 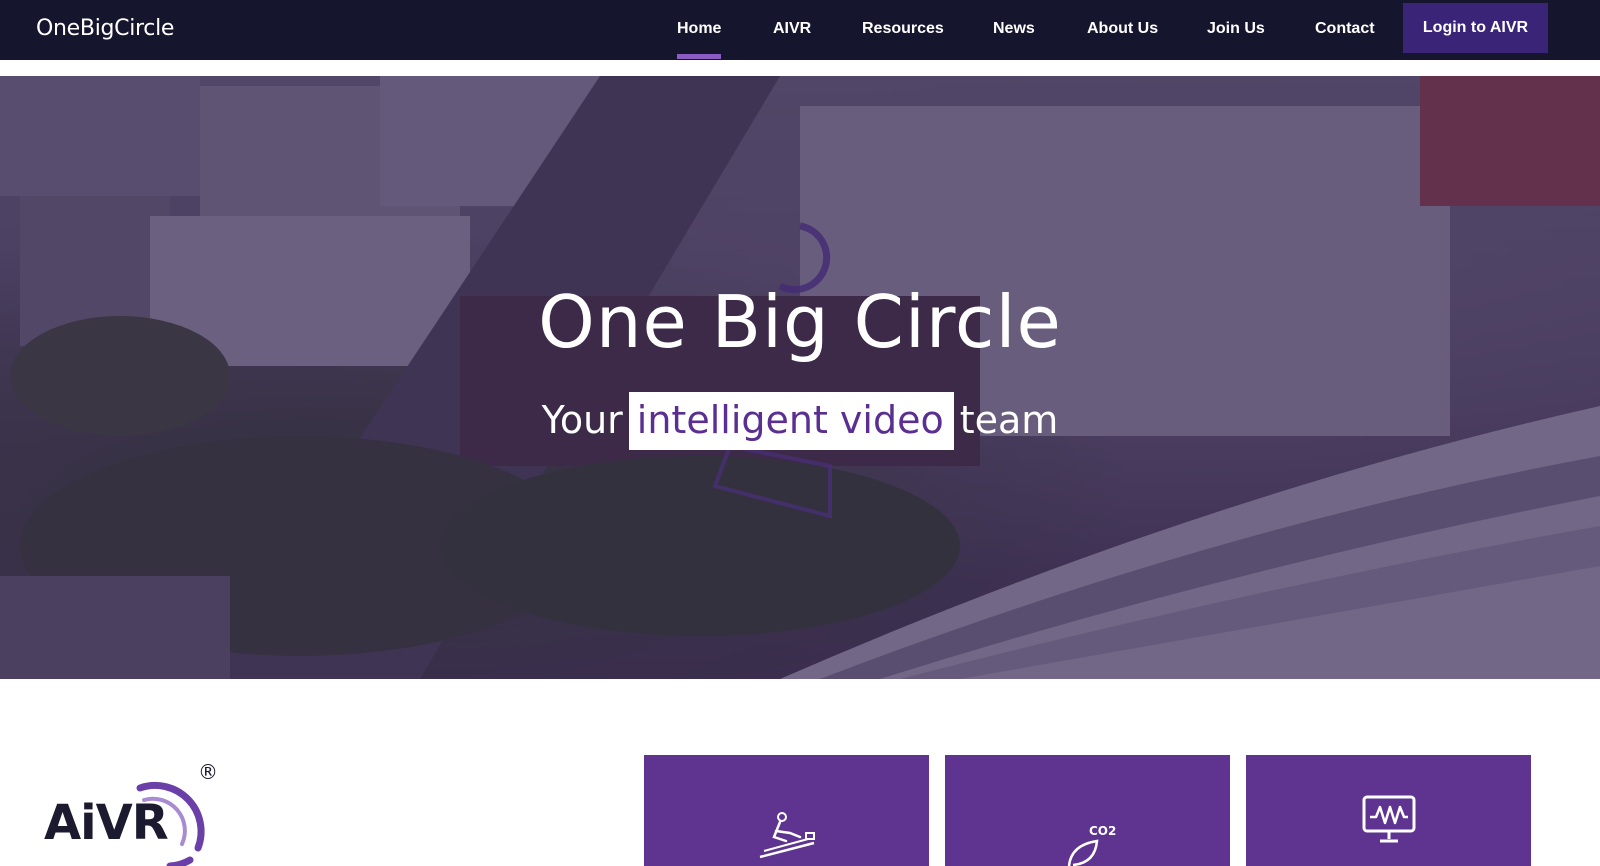 I want to click on nav-item-home: Home, so click(x=699, y=30).